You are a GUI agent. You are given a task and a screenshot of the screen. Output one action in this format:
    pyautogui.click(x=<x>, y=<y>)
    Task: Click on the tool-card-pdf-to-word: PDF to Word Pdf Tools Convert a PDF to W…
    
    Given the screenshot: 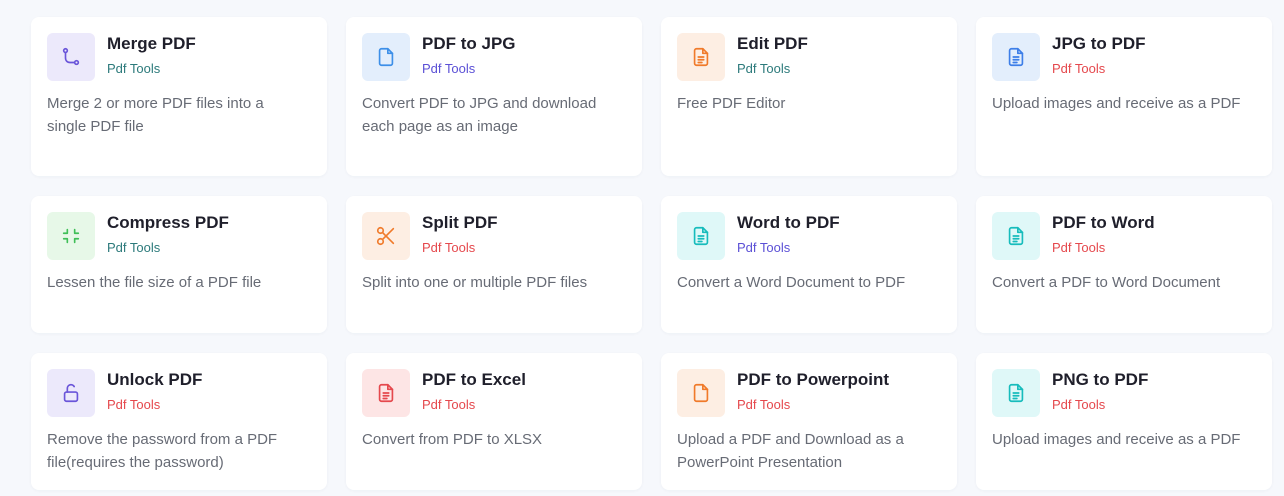 What is the action you would take?
    pyautogui.click(x=1124, y=264)
    